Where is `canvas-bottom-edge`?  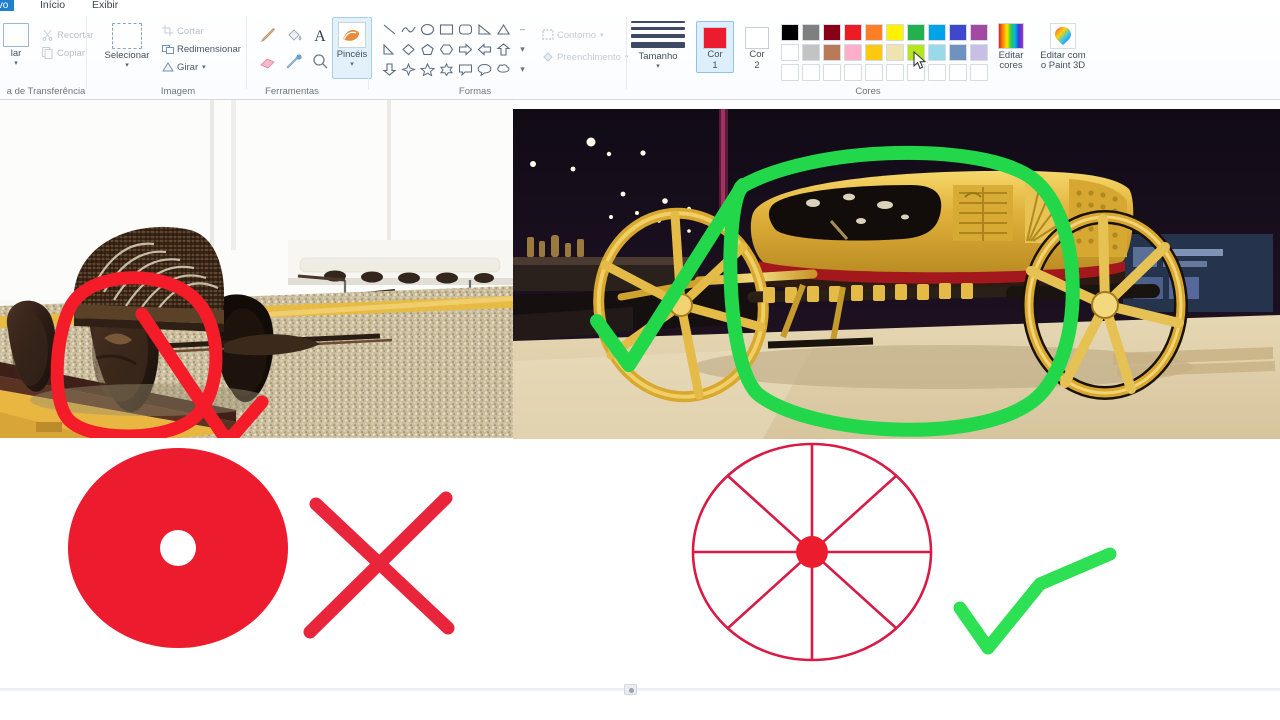 canvas-bottom-edge is located at coordinates (640, 689).